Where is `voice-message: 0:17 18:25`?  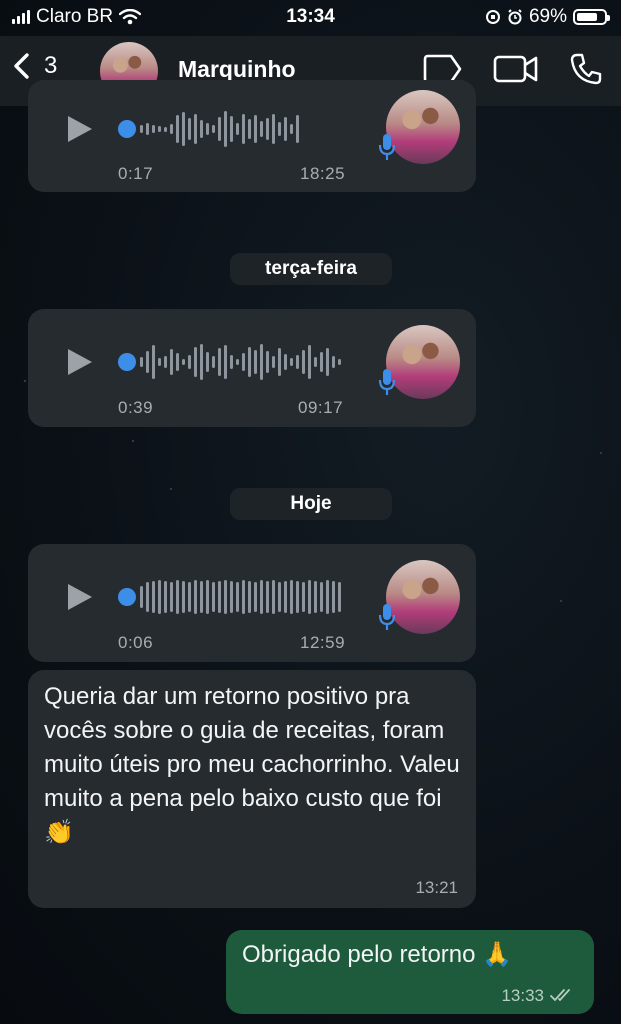
voice-message: 0:17 18:25 is located at coordinates (252, 136).